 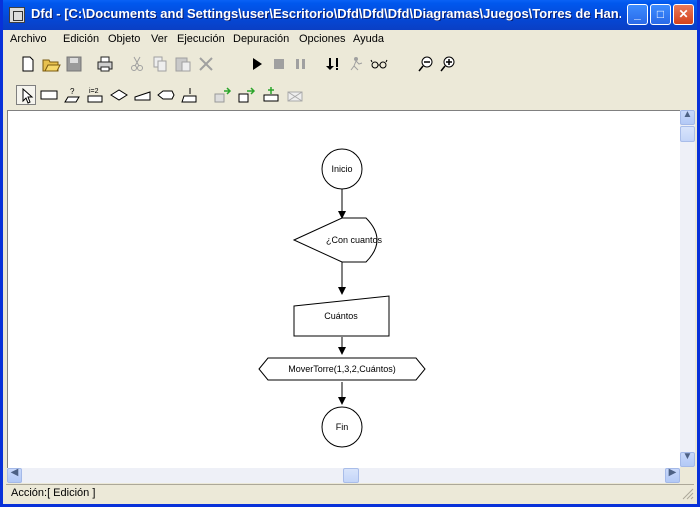 What do you see at coordinates (206, 64) in the screenshot?
I see `delete-button` at bounding box center [206, 64].